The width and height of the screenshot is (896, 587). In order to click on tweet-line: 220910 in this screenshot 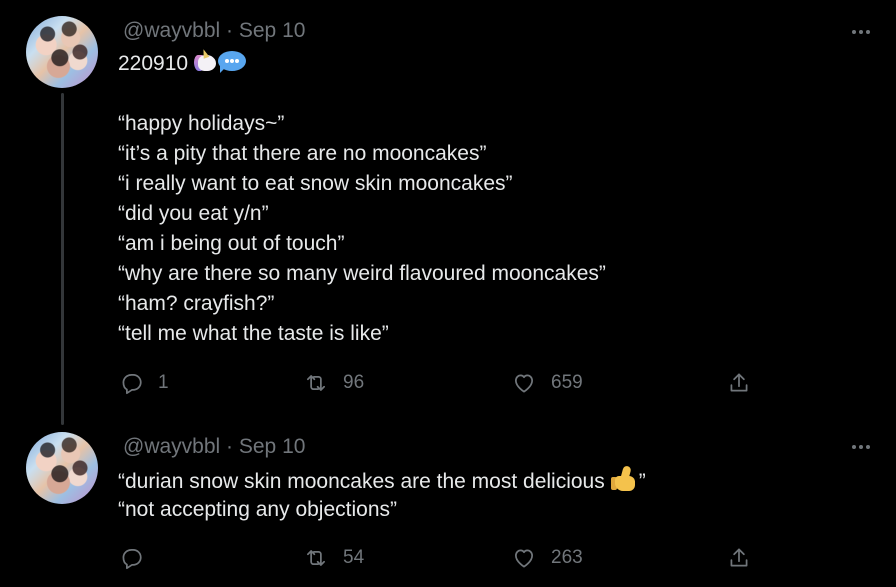, I will do `click(362, 63)`.